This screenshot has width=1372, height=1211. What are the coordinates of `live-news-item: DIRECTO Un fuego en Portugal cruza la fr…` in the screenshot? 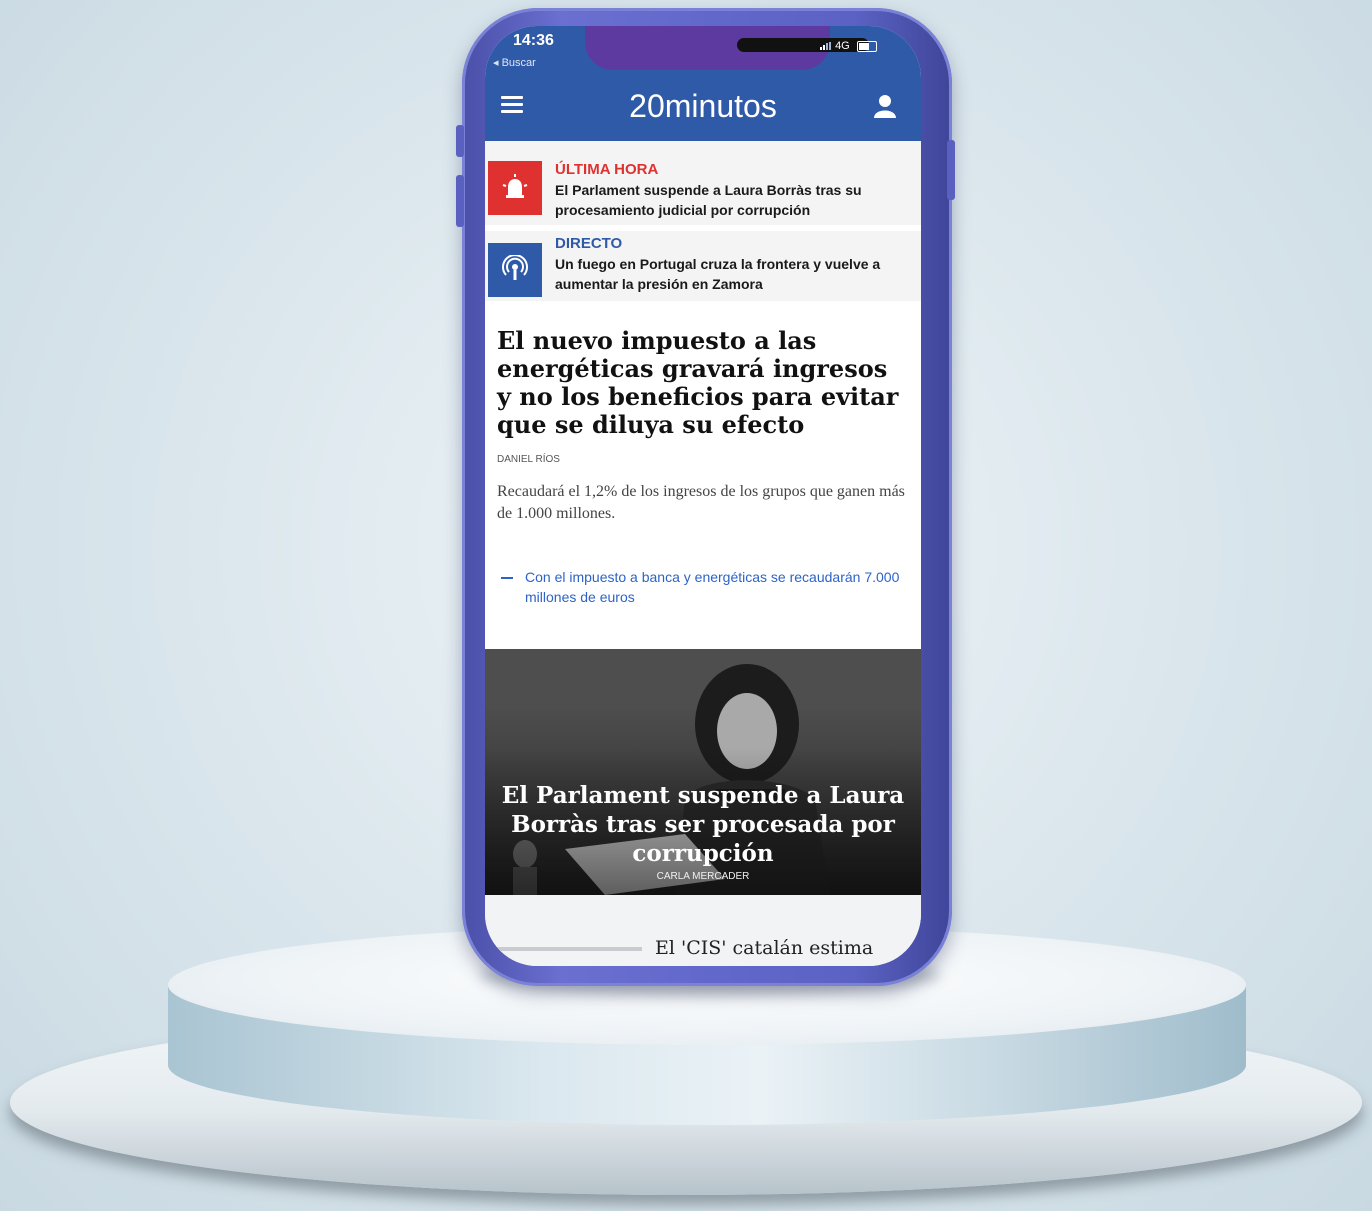 It's located at (703, 266).